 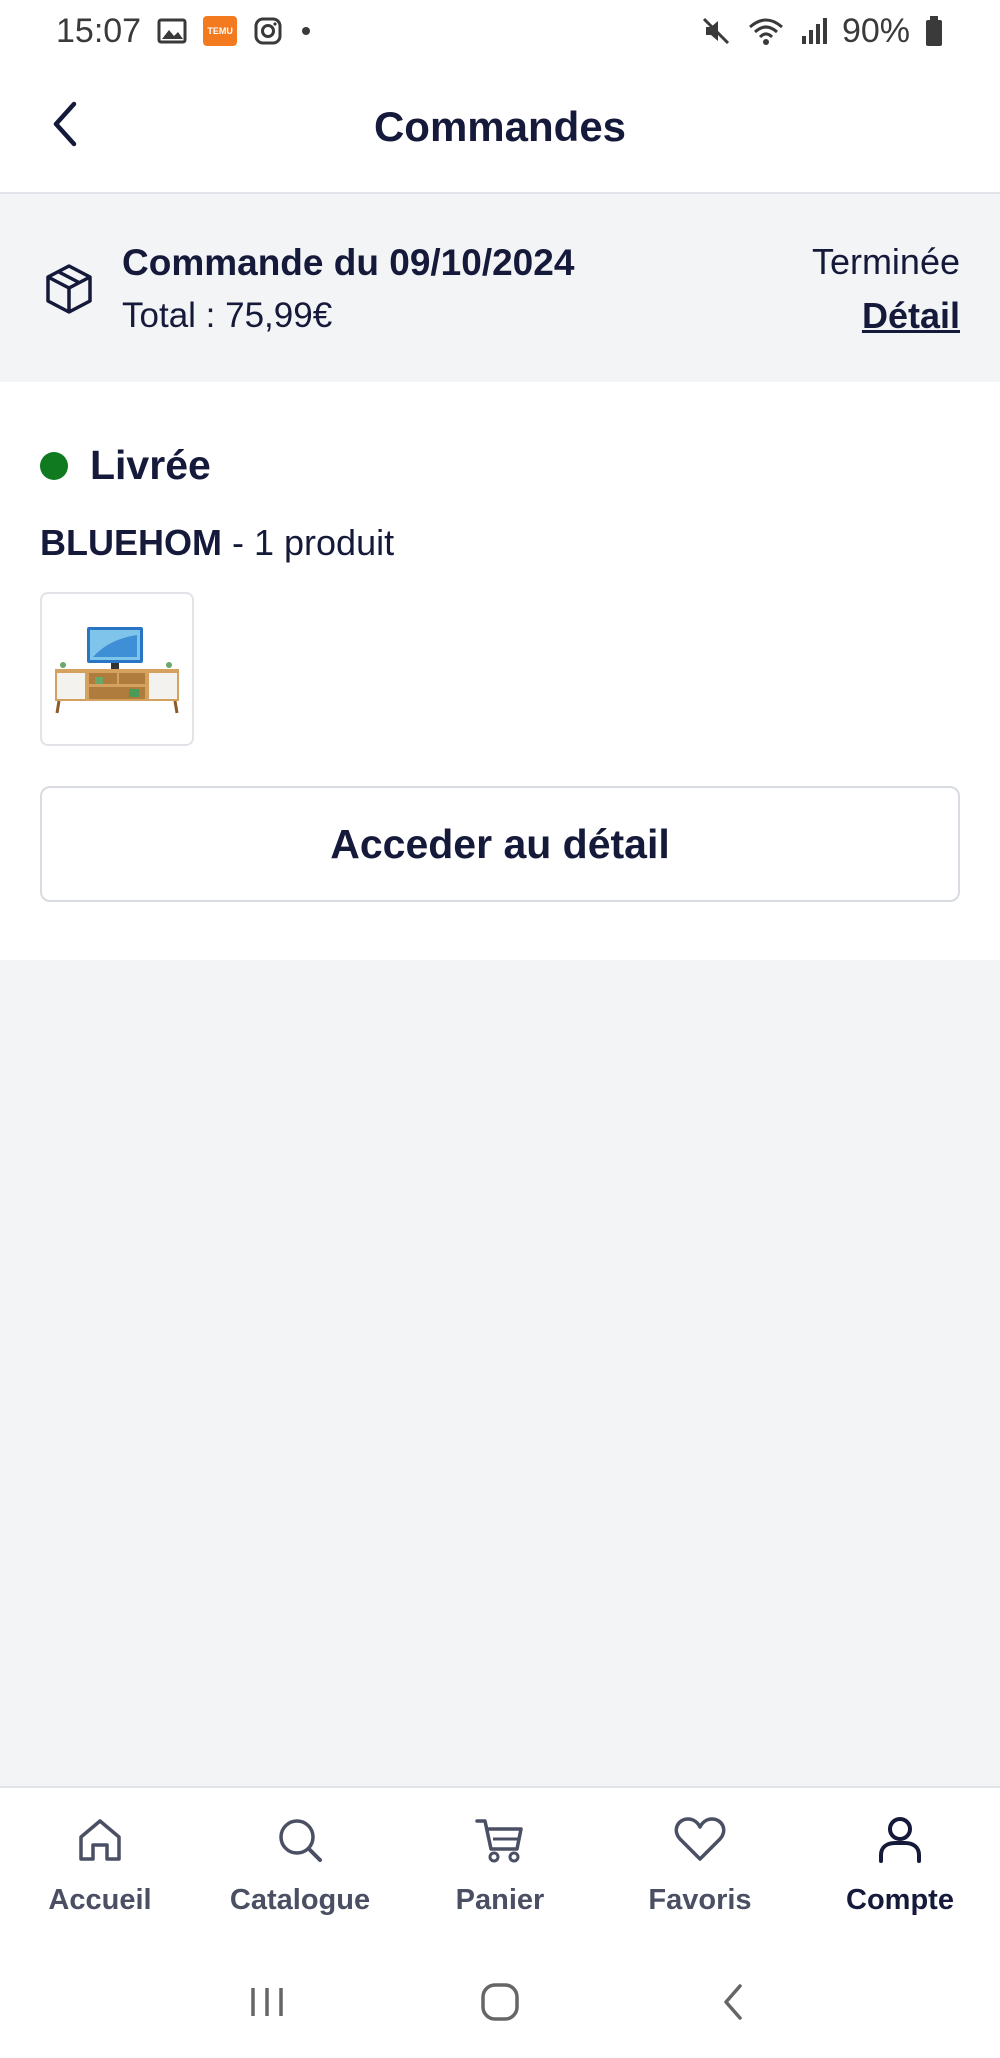 I want to click on status-bar: 15:07 TEMU 90%, so click(x=500, y=31).